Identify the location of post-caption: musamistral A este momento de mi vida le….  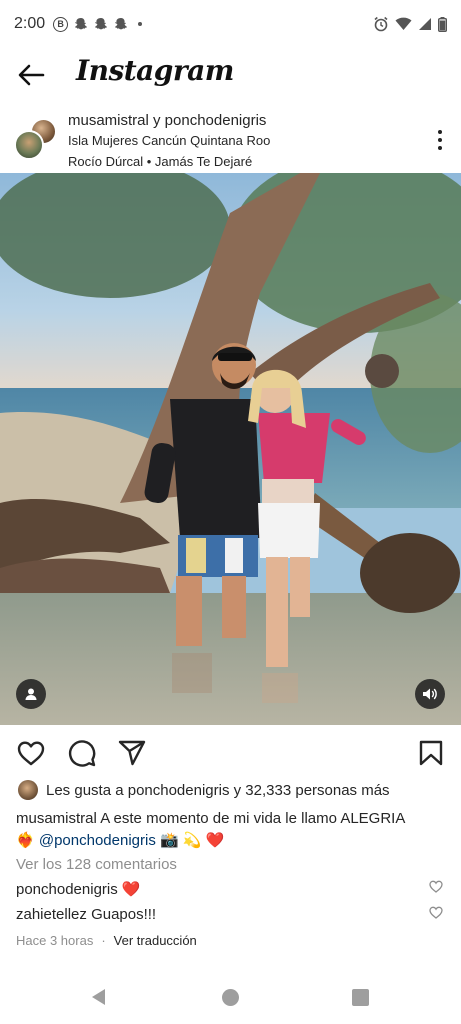
(231, 830).